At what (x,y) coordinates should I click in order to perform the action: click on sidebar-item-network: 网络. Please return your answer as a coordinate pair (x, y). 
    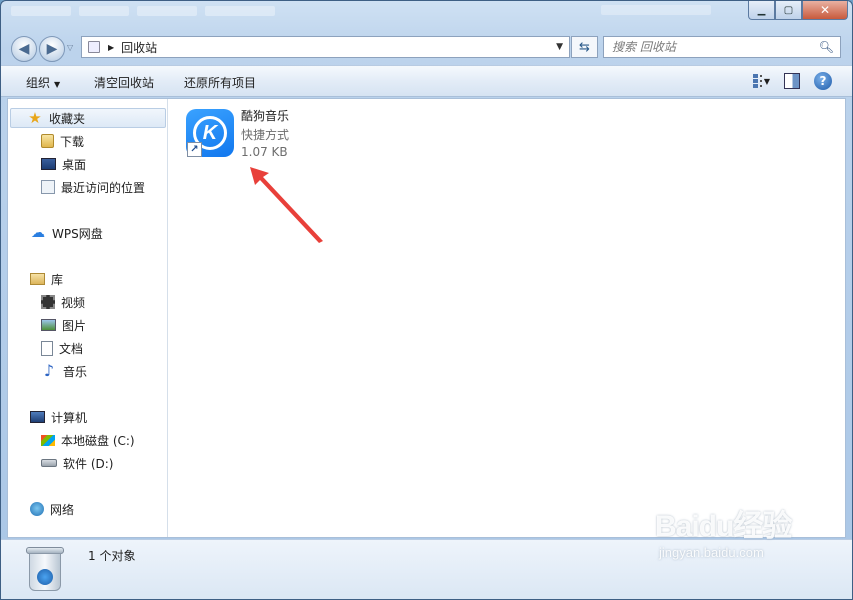
    Looking at the image, I should click on (52, 509).